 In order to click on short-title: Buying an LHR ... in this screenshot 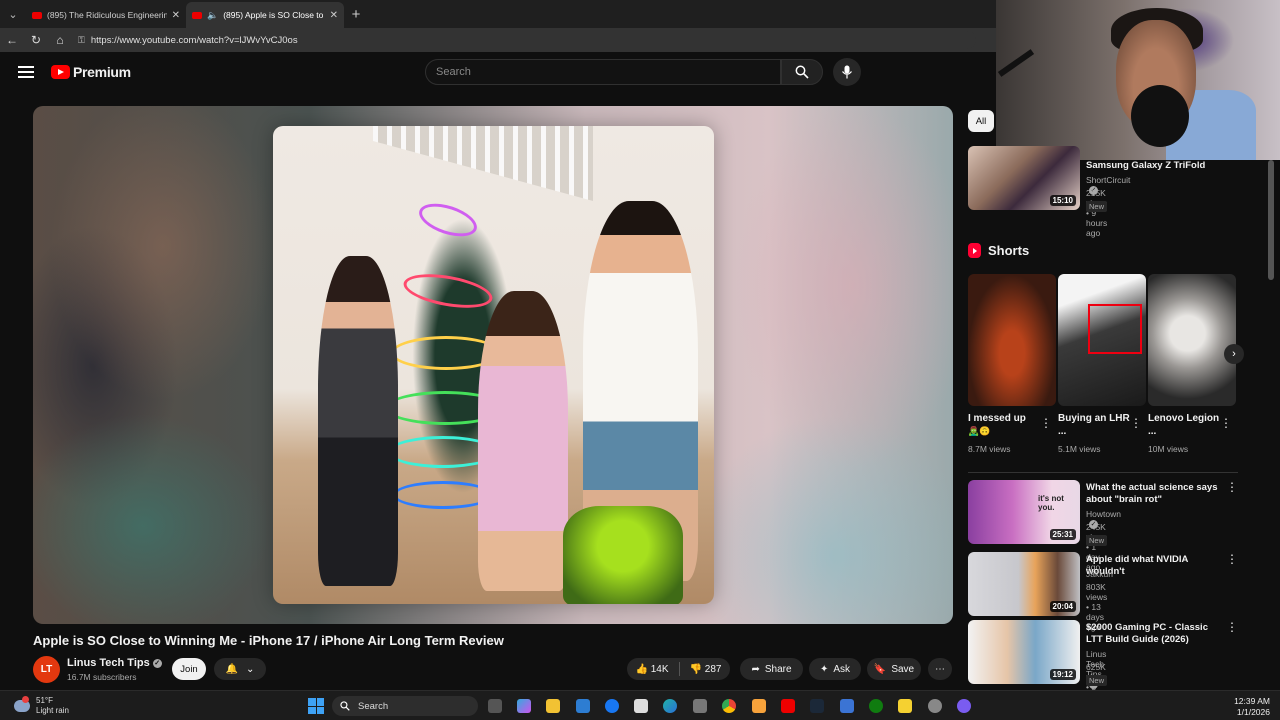, I will do `click(1094, 425)`.